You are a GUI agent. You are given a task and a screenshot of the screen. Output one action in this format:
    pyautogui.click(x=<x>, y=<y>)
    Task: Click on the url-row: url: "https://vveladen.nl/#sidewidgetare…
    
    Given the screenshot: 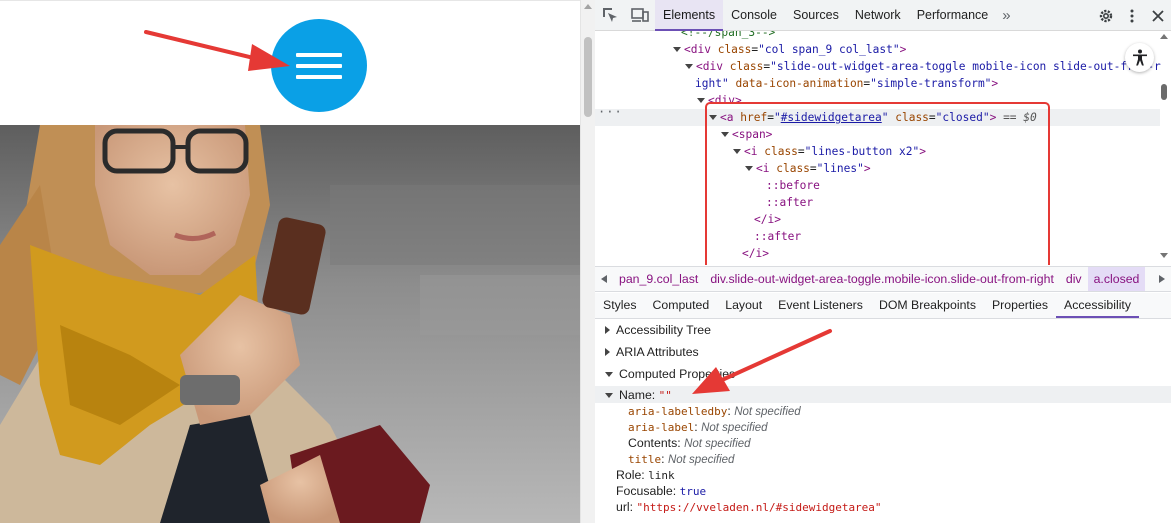 What is the action you would take?
    pyautogui.click(x=749, y=507)
    